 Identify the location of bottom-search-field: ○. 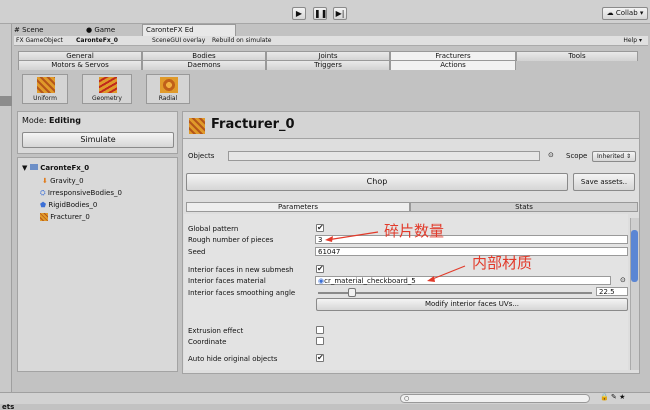
(495, 398).